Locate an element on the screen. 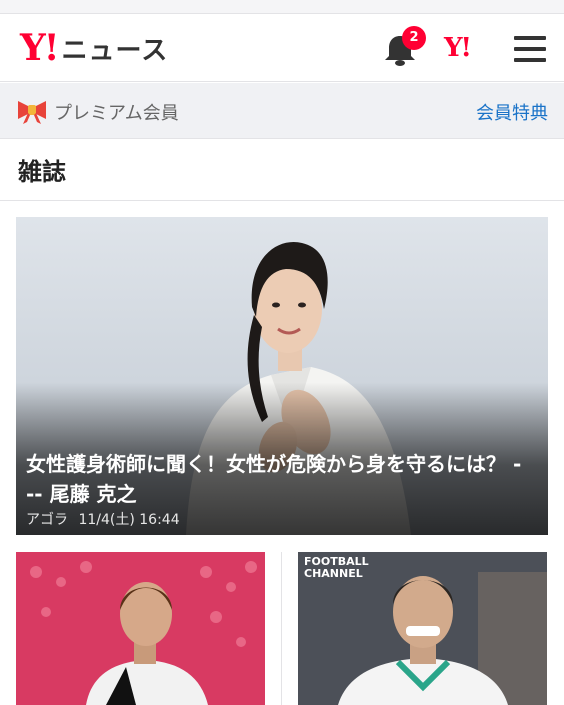  hero-headline: 女性護身術師に聞く！女性が危険から身を守るには？ --- 尾藤 克之 is located at coordinates (274, 479).